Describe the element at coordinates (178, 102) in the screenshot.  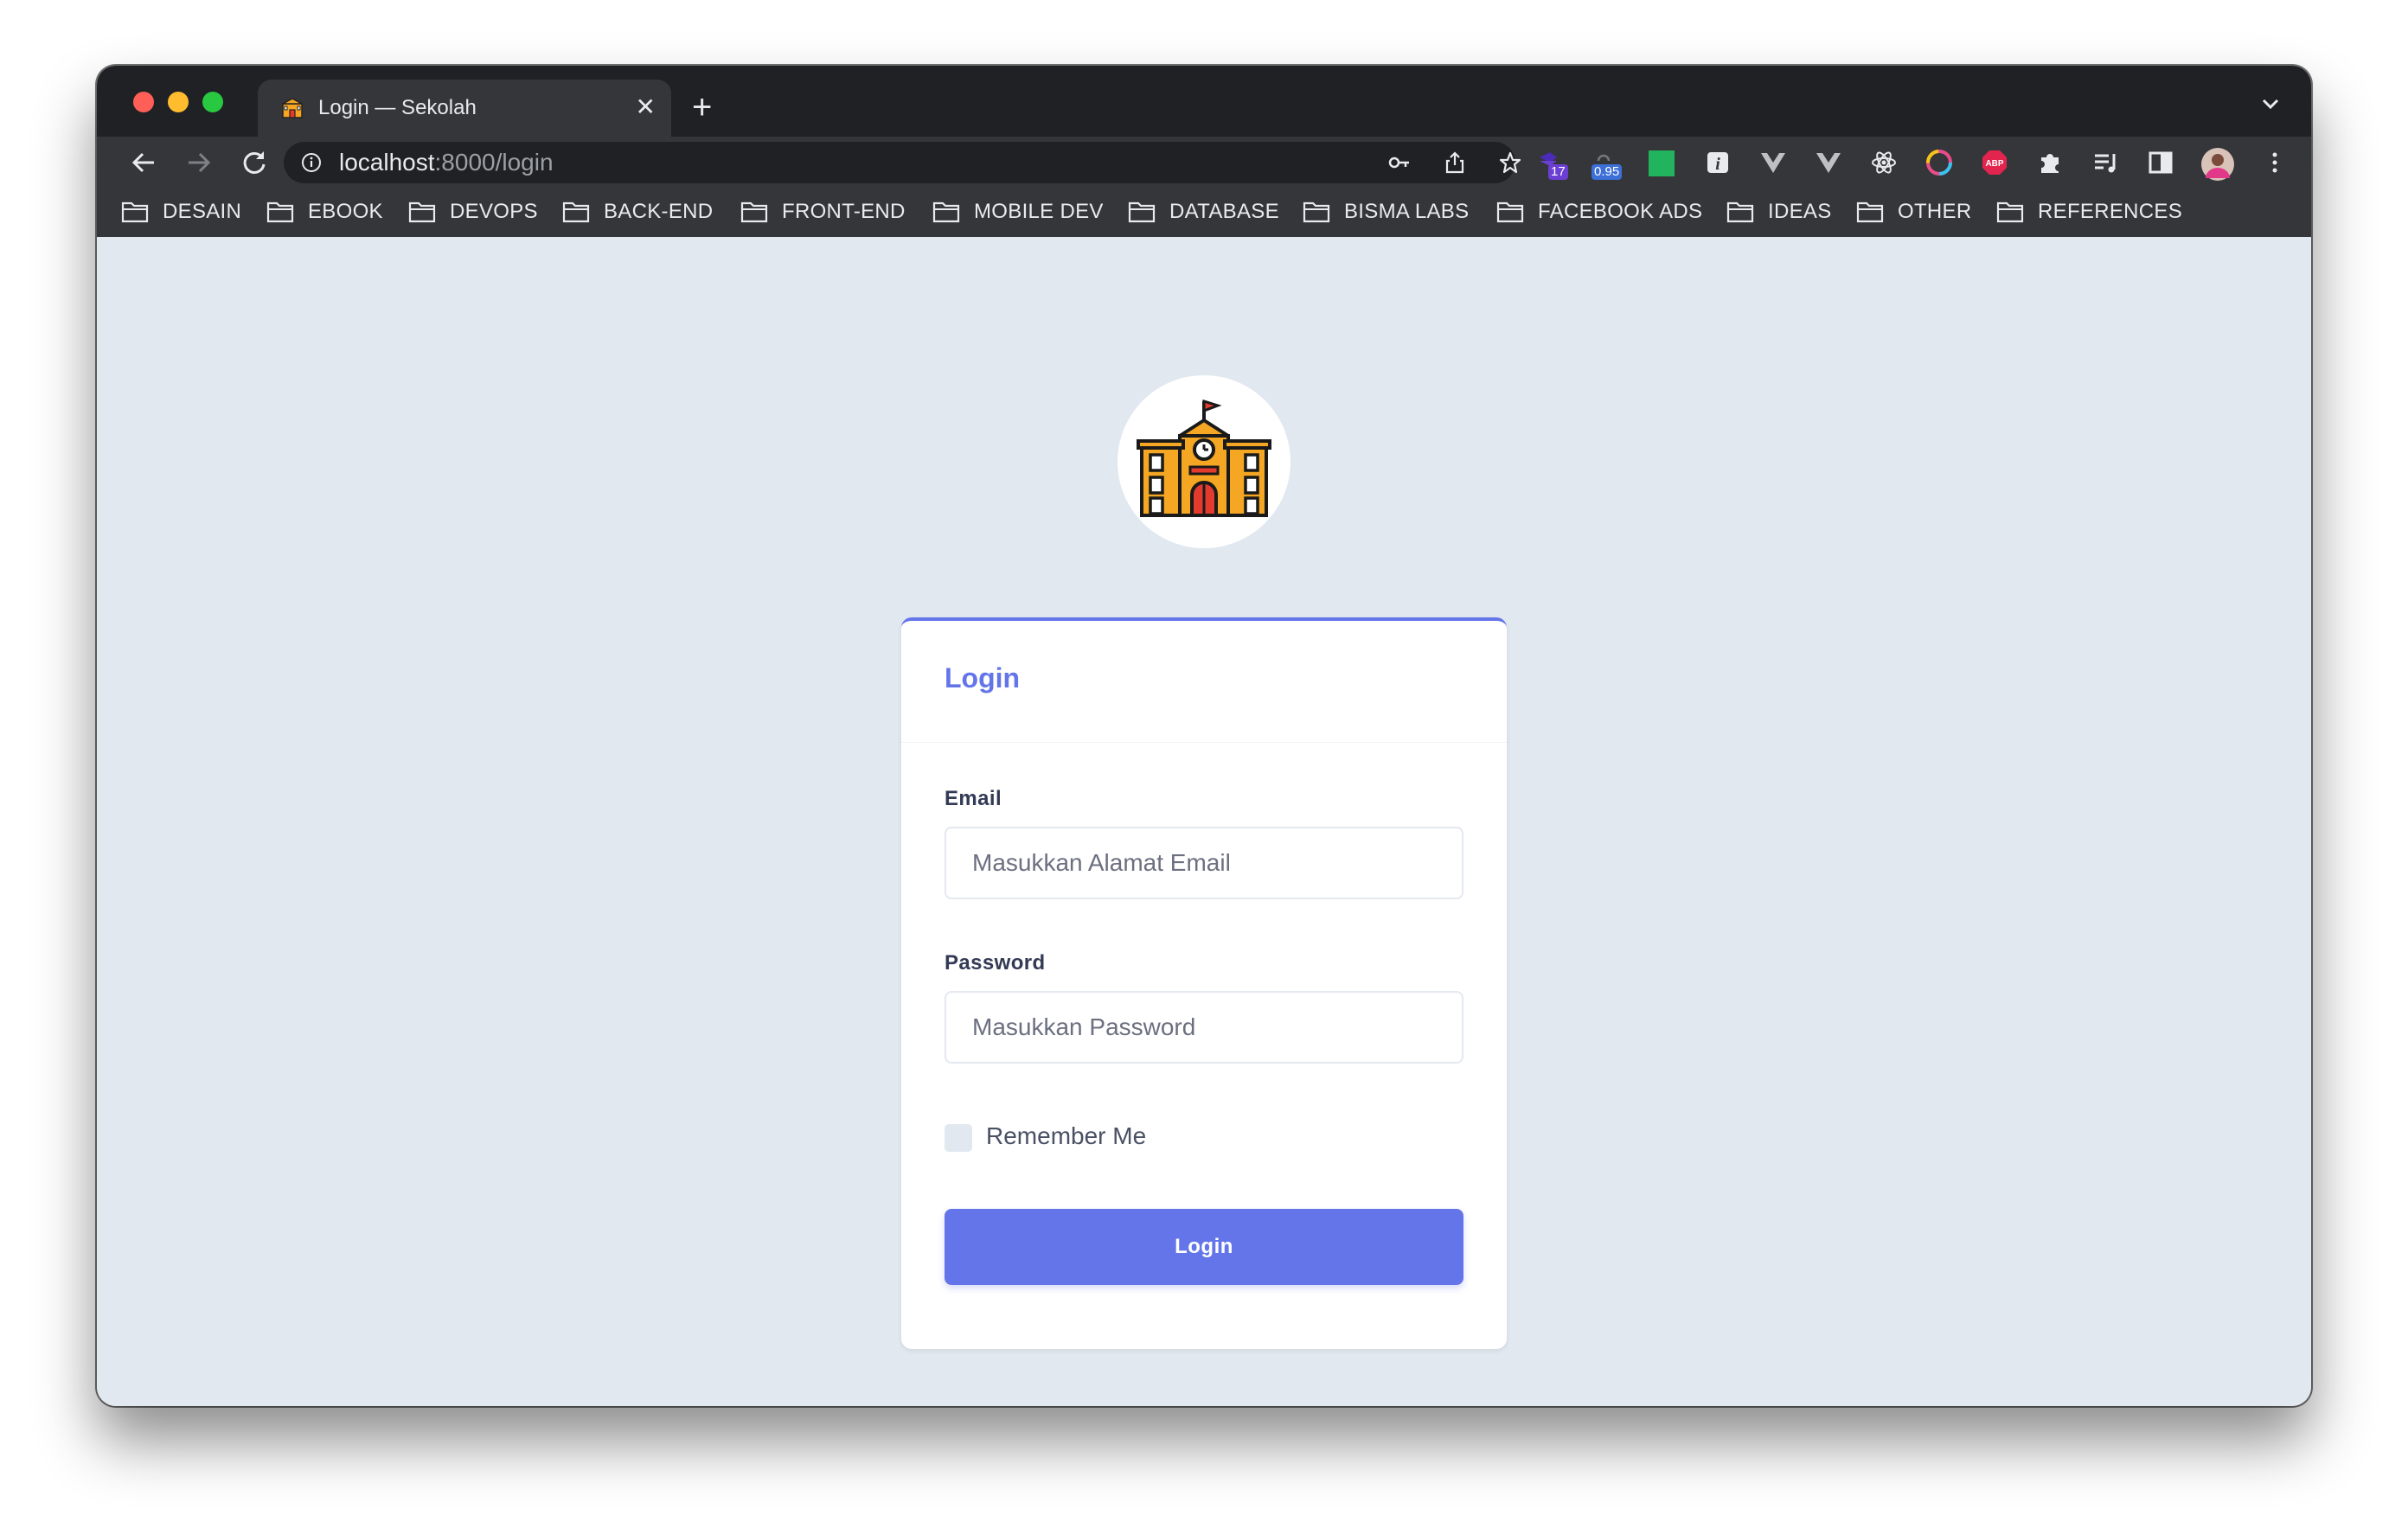
I see `minimize-window-button` at that location.